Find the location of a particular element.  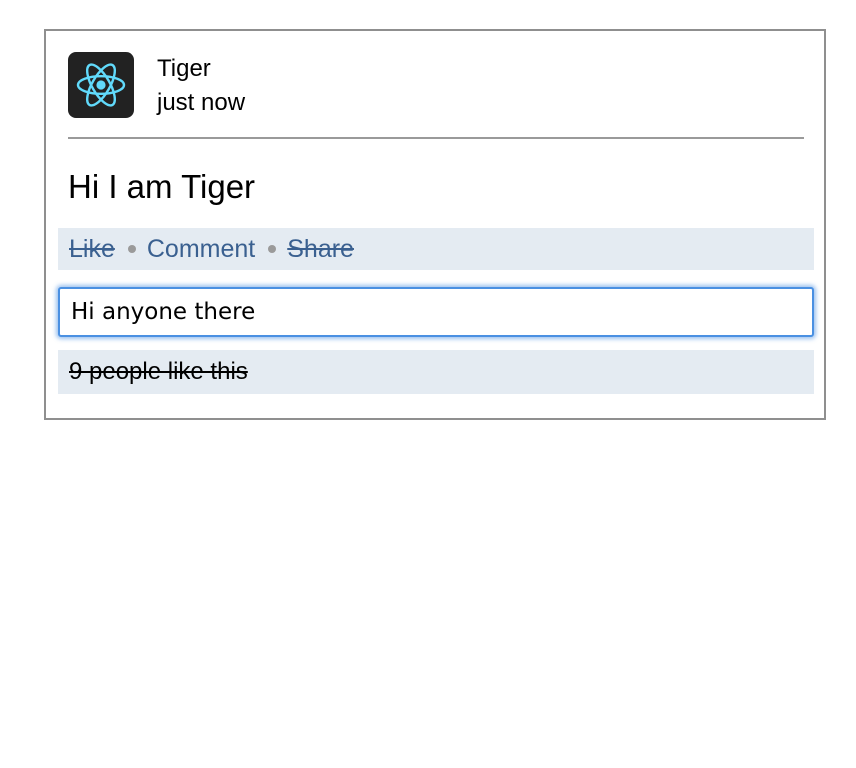

like-button: Like is located at coordinates (92, 249).